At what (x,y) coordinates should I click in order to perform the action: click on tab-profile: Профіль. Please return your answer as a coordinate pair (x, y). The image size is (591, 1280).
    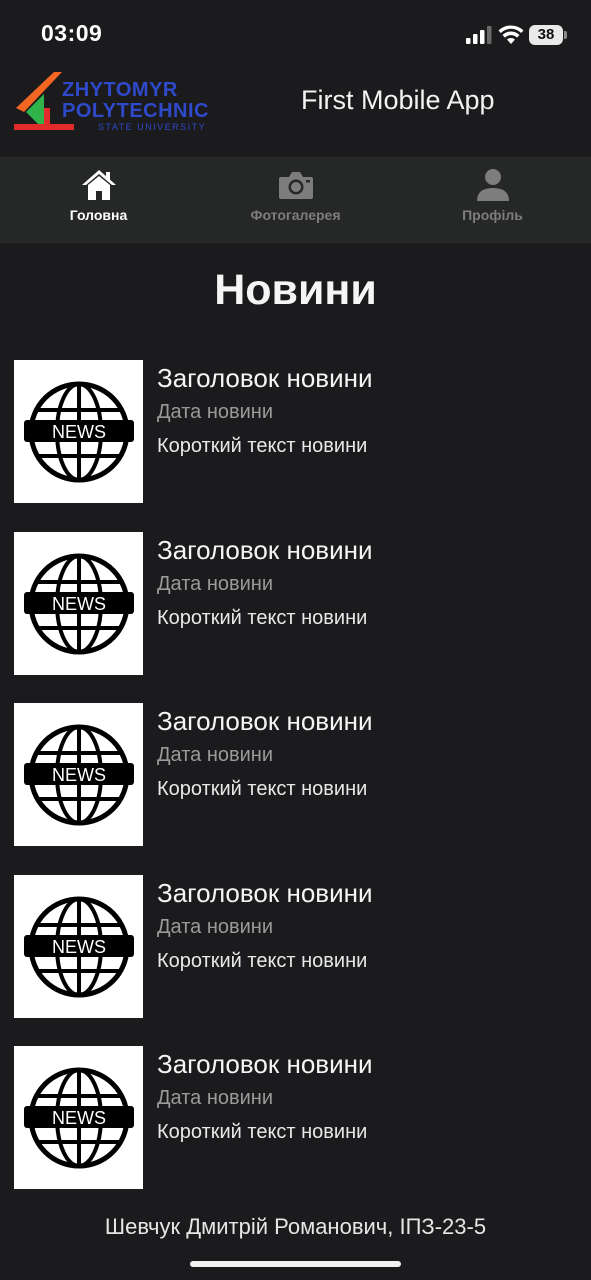
    Looking at the image, I should click on (492, 200).